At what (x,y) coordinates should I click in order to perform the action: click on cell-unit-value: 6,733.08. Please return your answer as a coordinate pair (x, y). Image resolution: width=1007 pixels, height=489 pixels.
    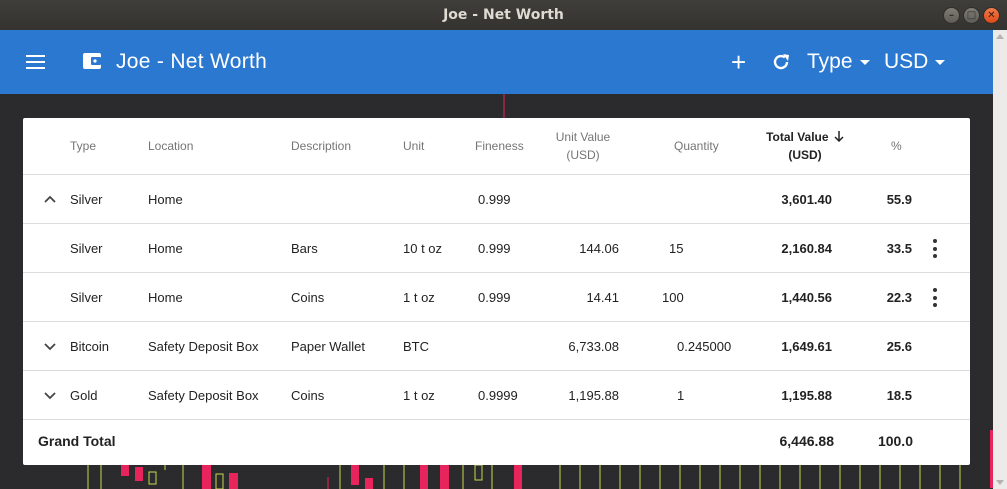
    Looking at the image, I should click on (593, 346).